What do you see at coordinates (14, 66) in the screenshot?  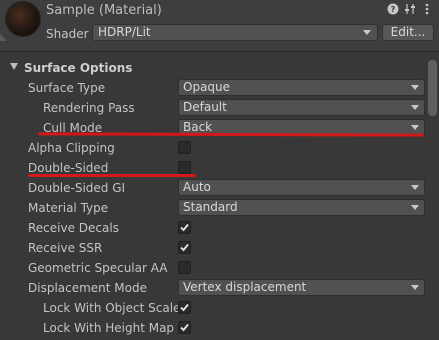 I see `fold-expanded-icon` at bounding box center [14, 66].